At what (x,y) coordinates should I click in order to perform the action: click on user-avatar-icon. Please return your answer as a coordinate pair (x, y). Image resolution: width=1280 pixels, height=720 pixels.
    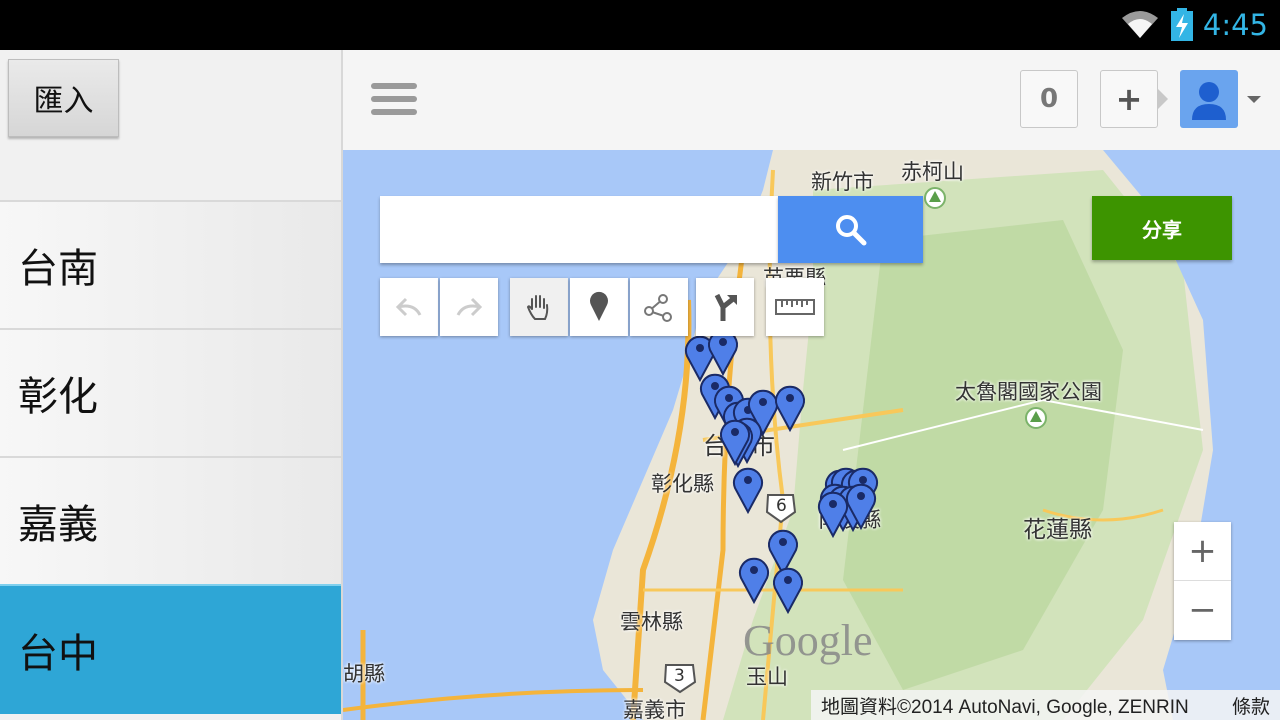
    Looking at the image, I should click on (1209, 99).